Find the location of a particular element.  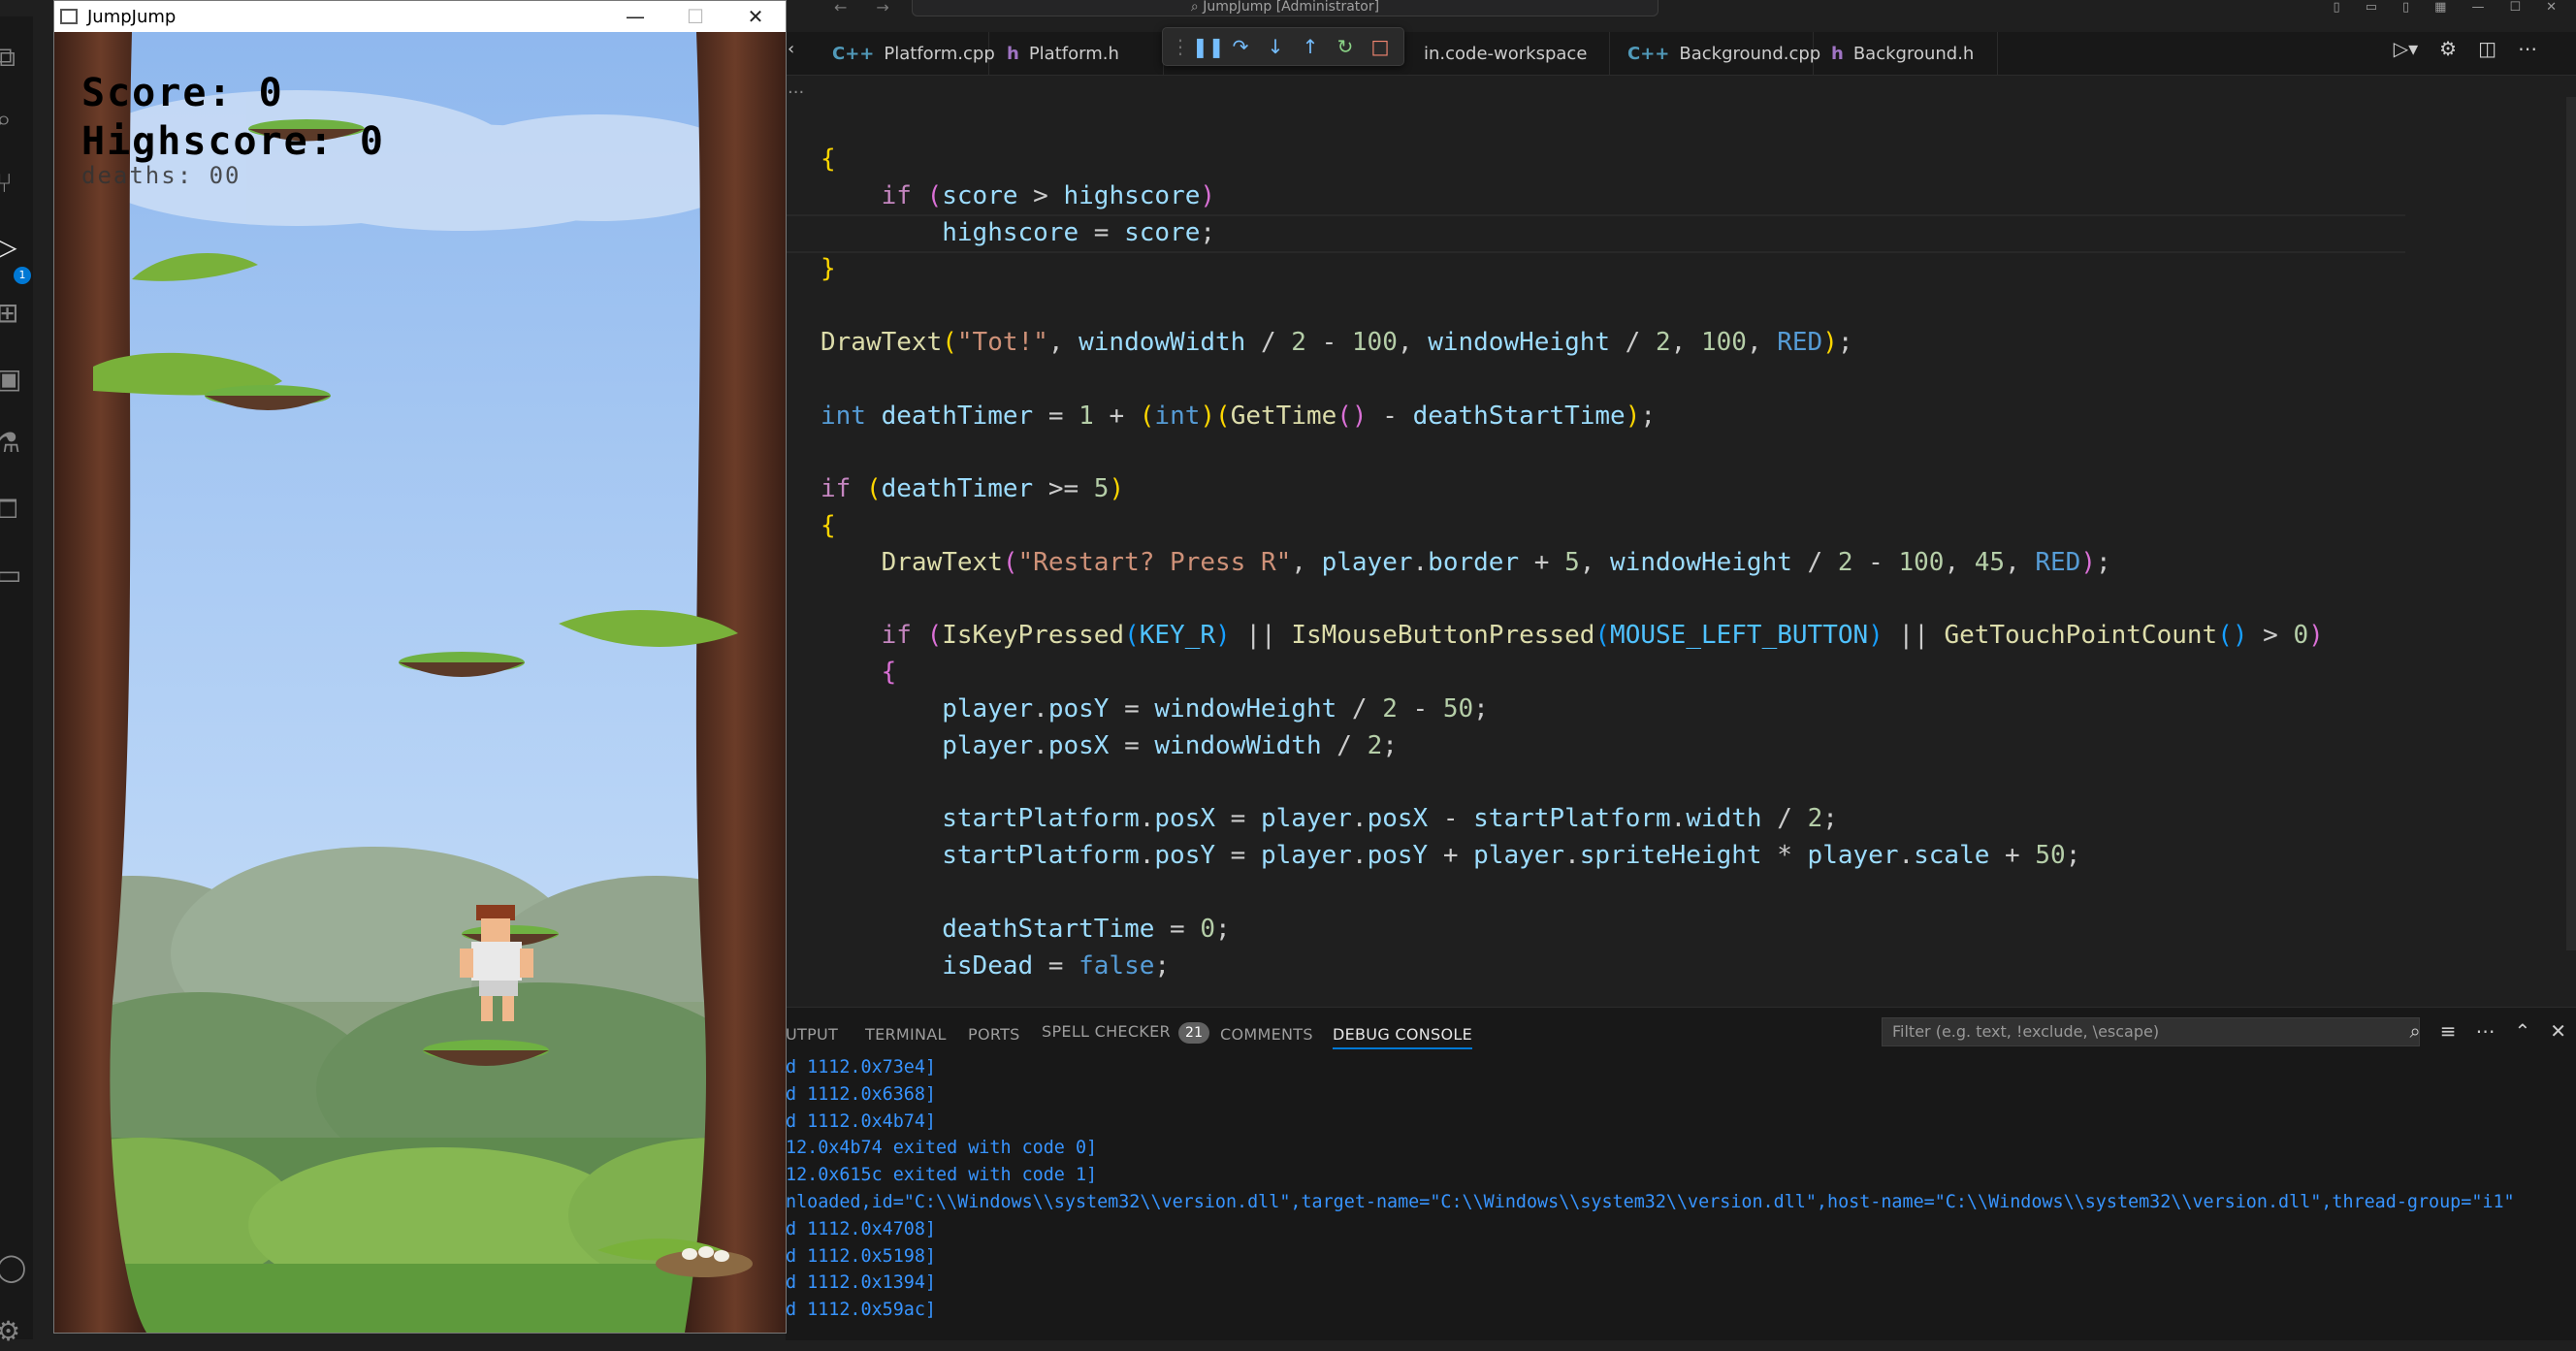

testing-icon: ⚗ is located at coordinates (16, 443).